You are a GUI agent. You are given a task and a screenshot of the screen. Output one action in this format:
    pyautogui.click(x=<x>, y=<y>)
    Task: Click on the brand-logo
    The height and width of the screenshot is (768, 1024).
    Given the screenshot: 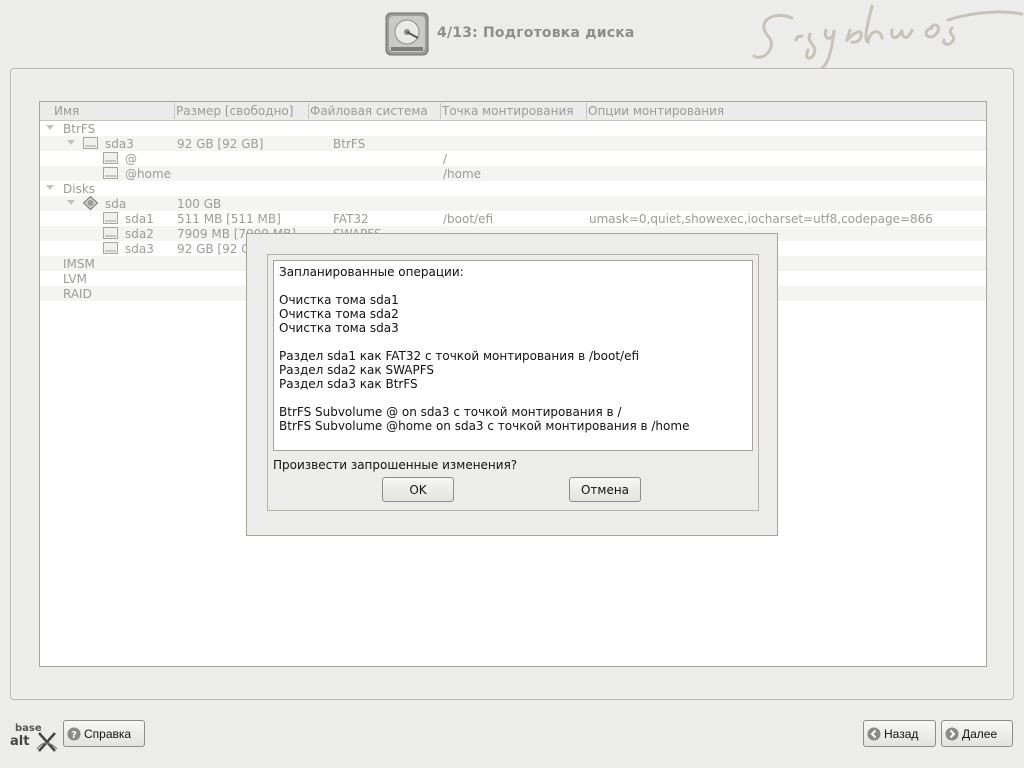 What is the action you would take?
    pyautogui.click(x=888, y=37)
    